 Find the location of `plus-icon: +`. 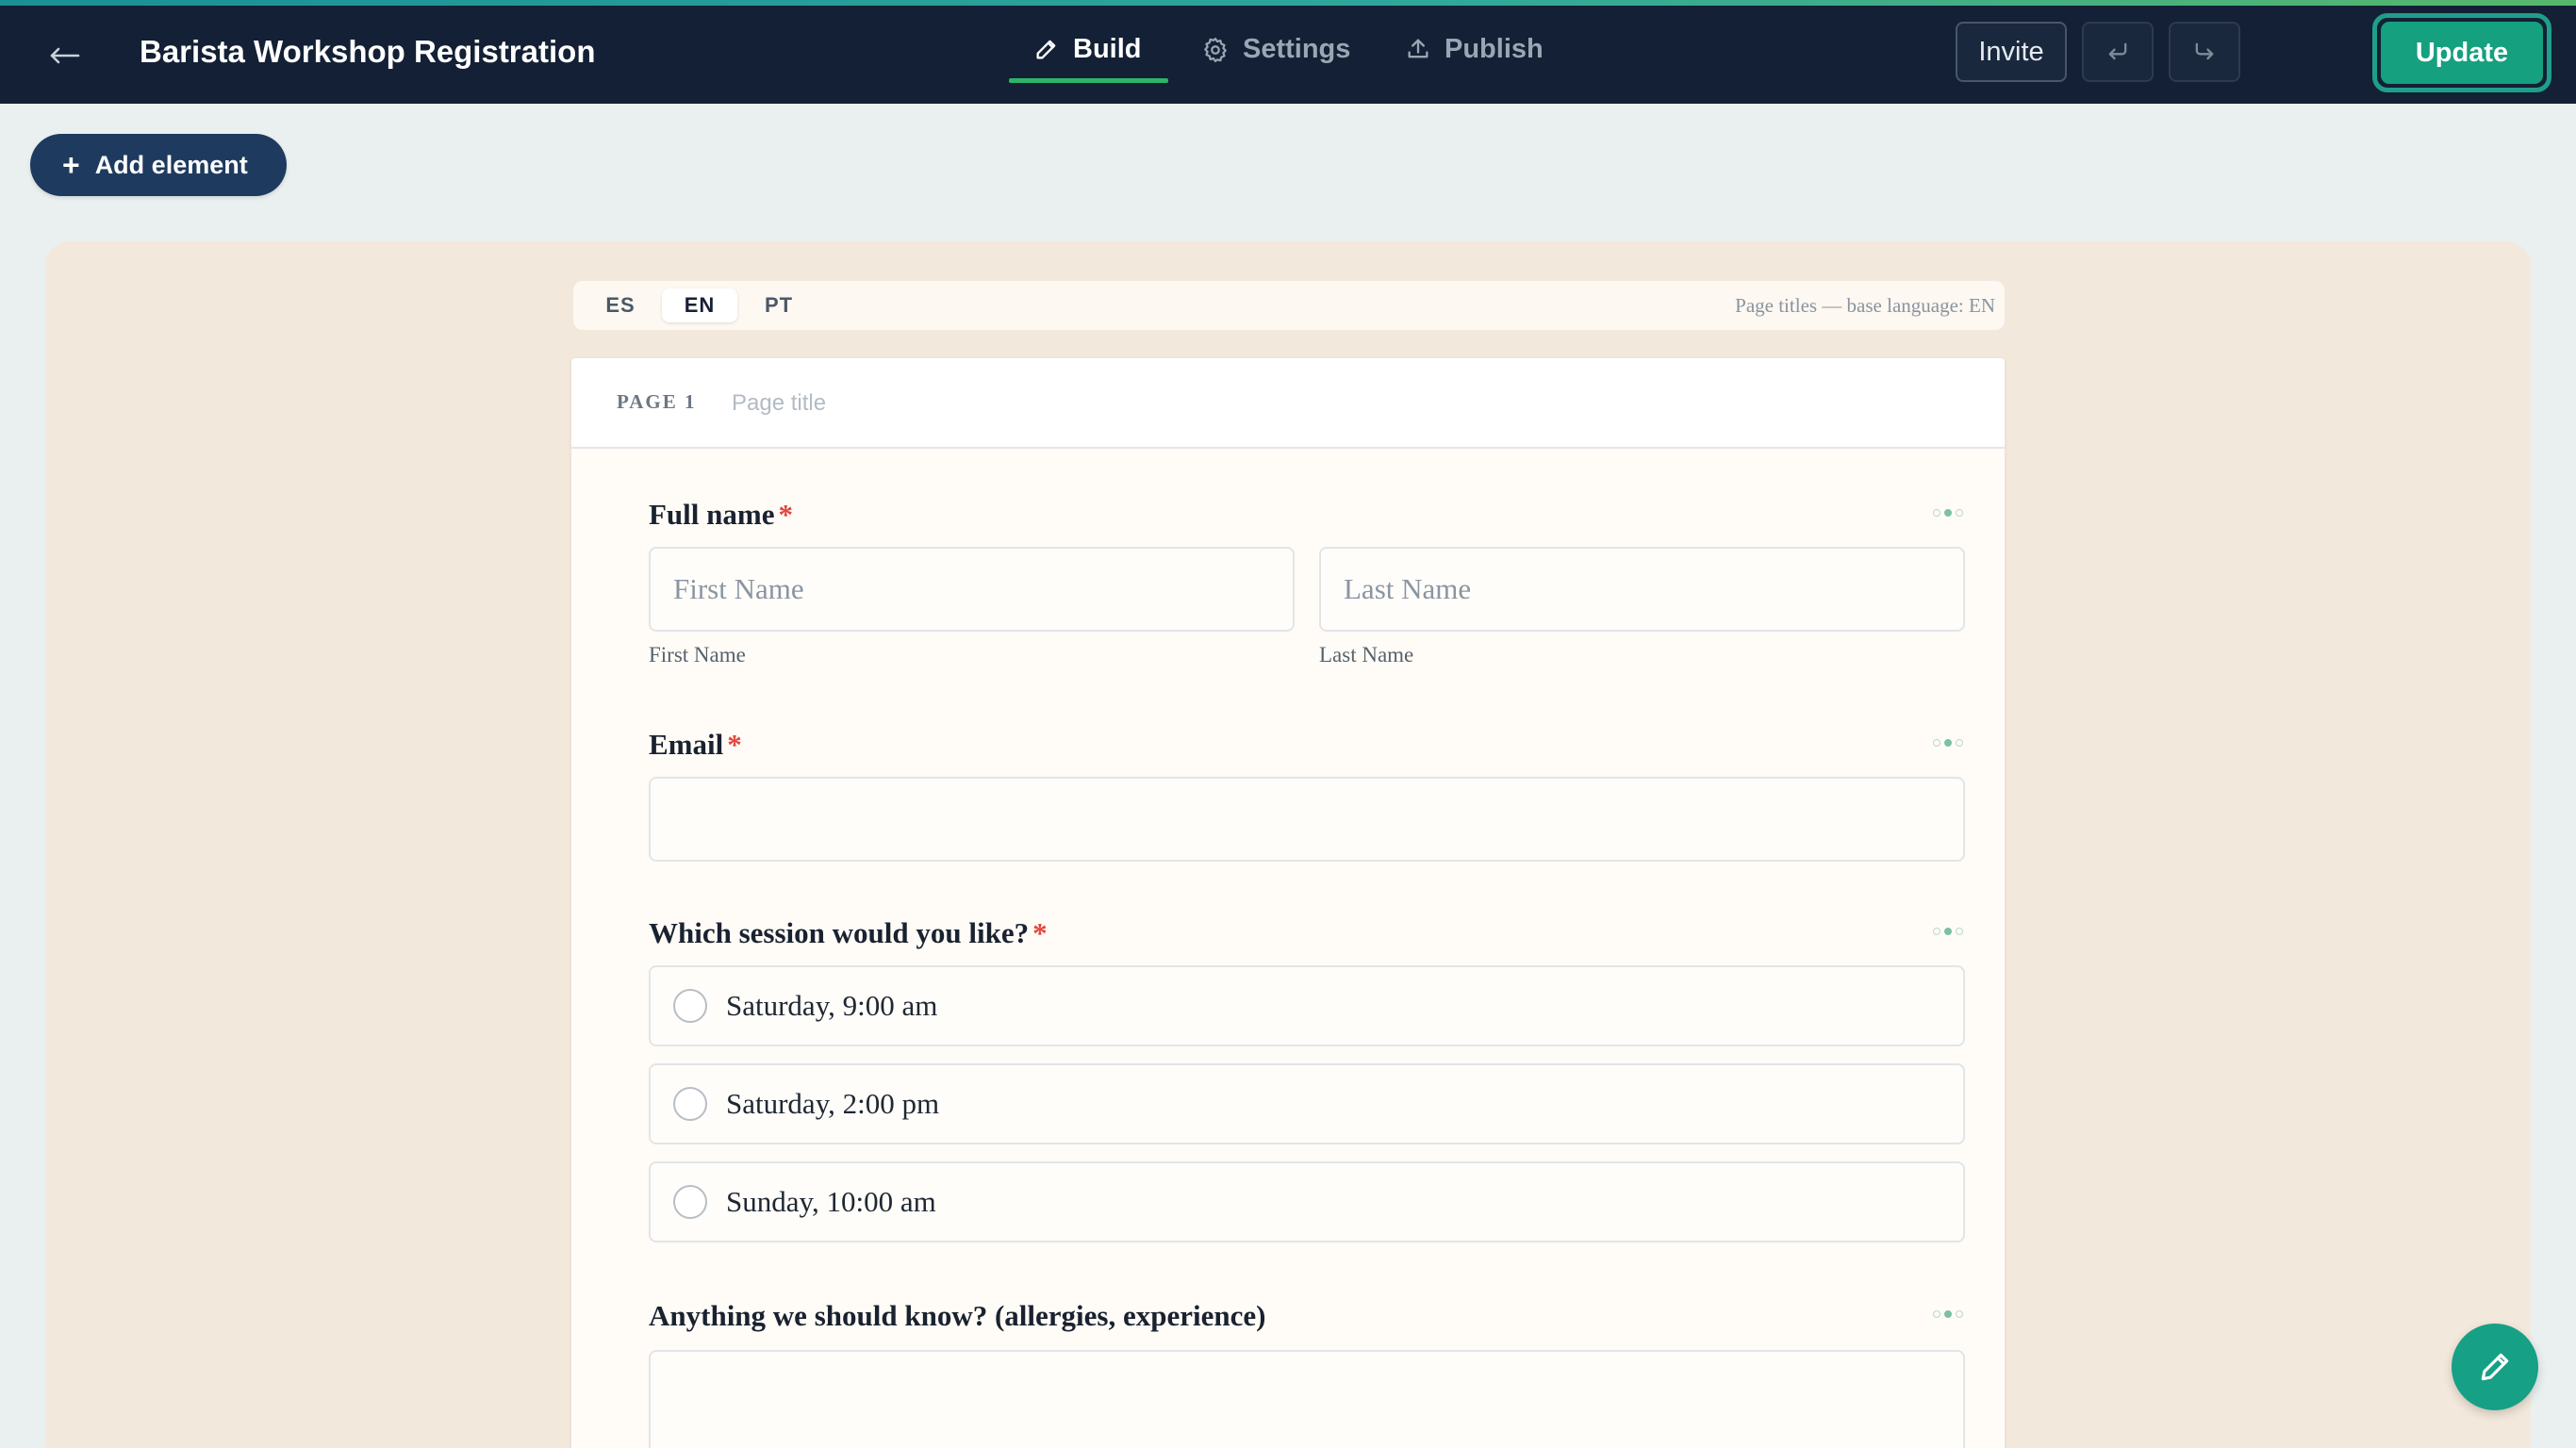

plus-icon: + is located at coordinates (71, 165).